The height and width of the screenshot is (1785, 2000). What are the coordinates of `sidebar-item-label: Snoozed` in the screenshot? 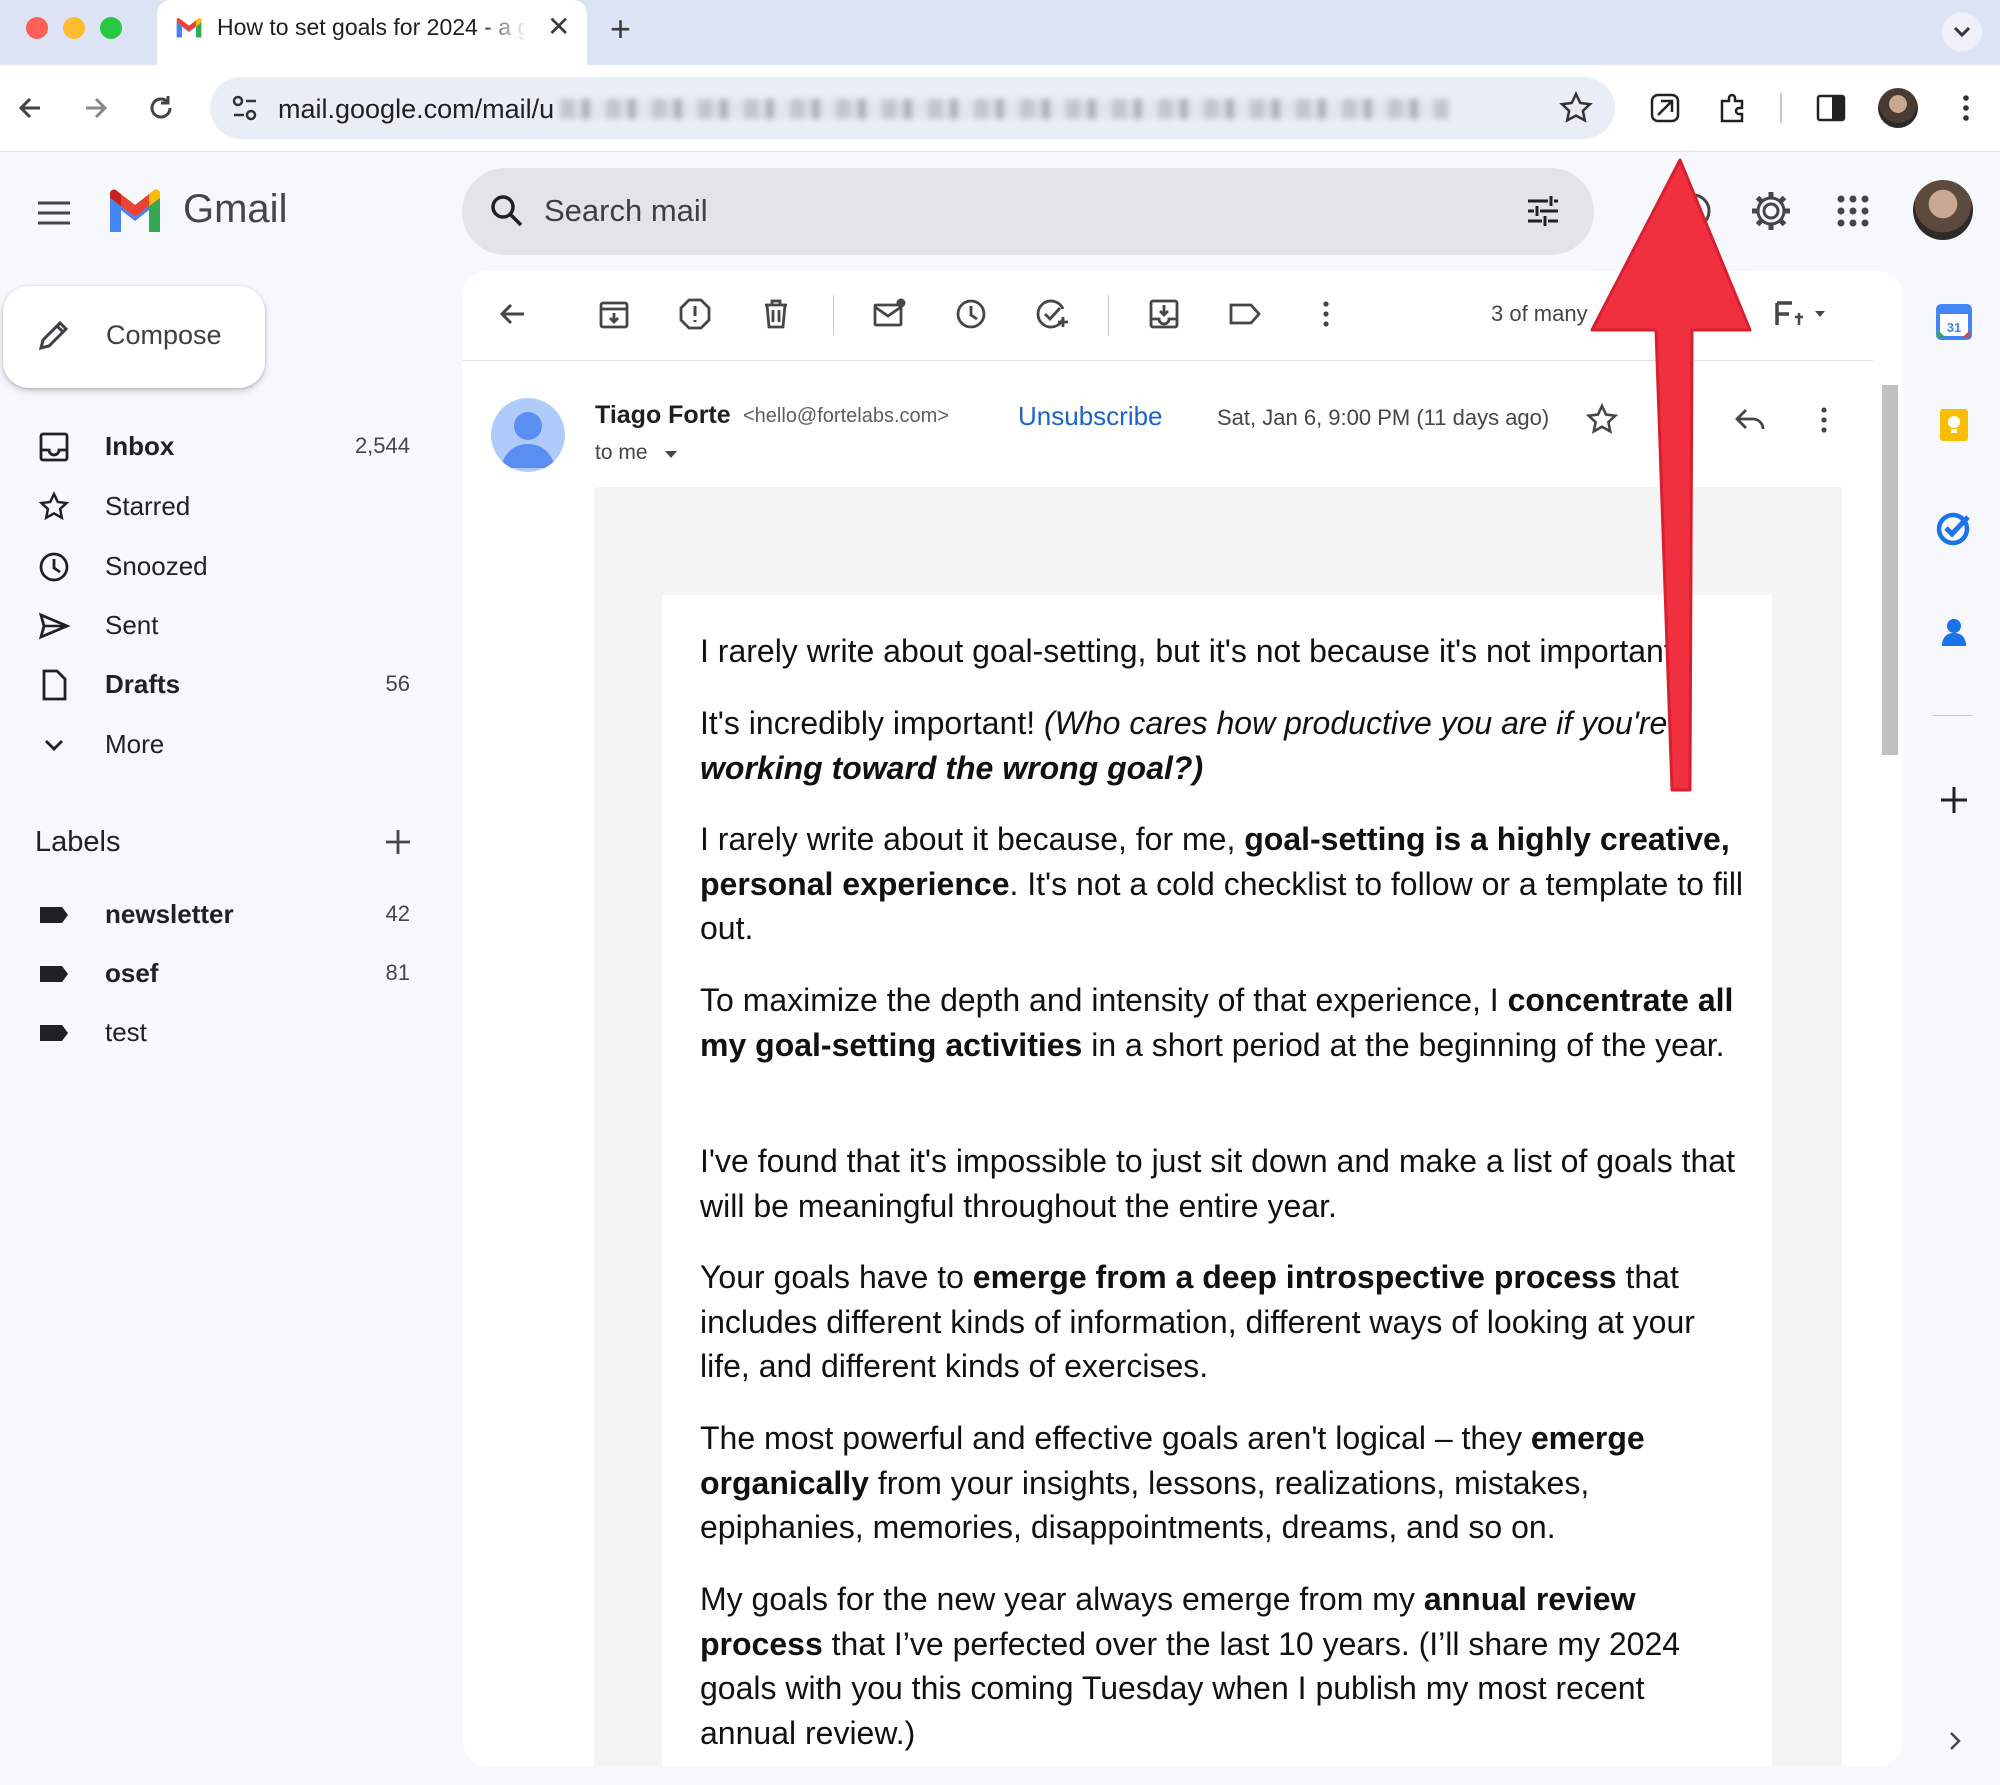 It's located at (156, 566).